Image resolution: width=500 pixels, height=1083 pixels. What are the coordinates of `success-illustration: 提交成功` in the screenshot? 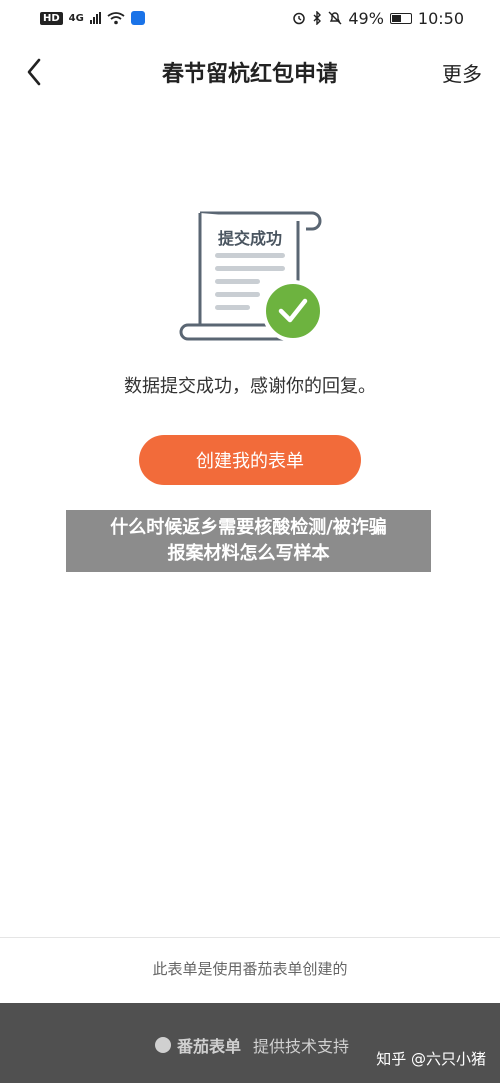 It's located at (250, 280).